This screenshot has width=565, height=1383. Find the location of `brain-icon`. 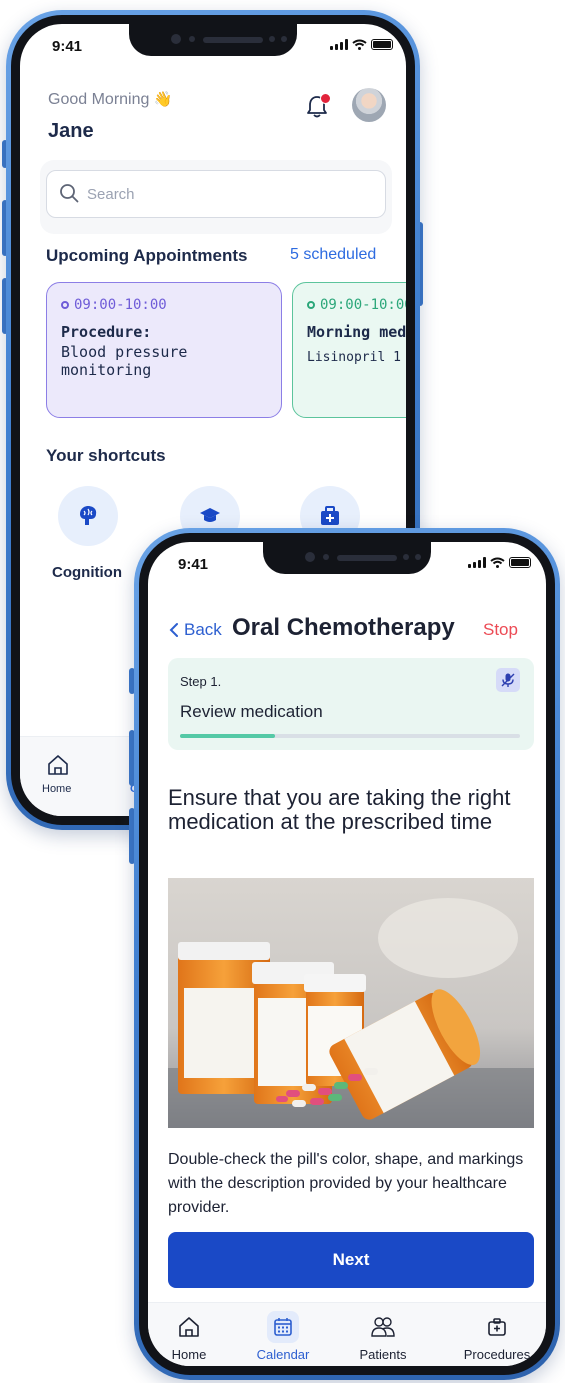

brain-icon is located at coordinates (88, 515).